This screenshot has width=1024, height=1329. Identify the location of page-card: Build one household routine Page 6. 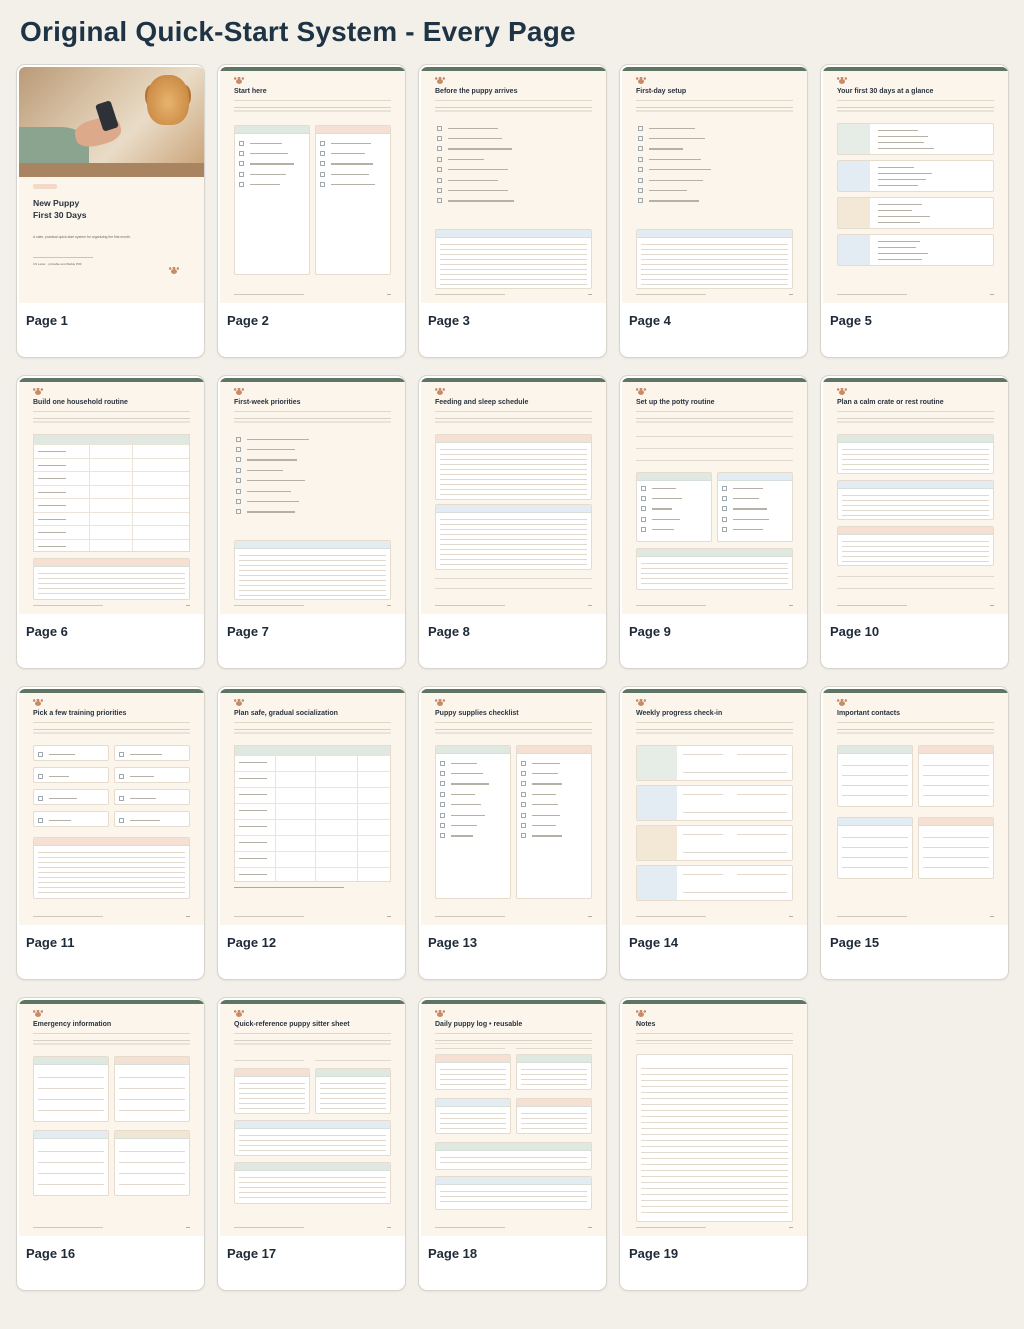
(110, 522).